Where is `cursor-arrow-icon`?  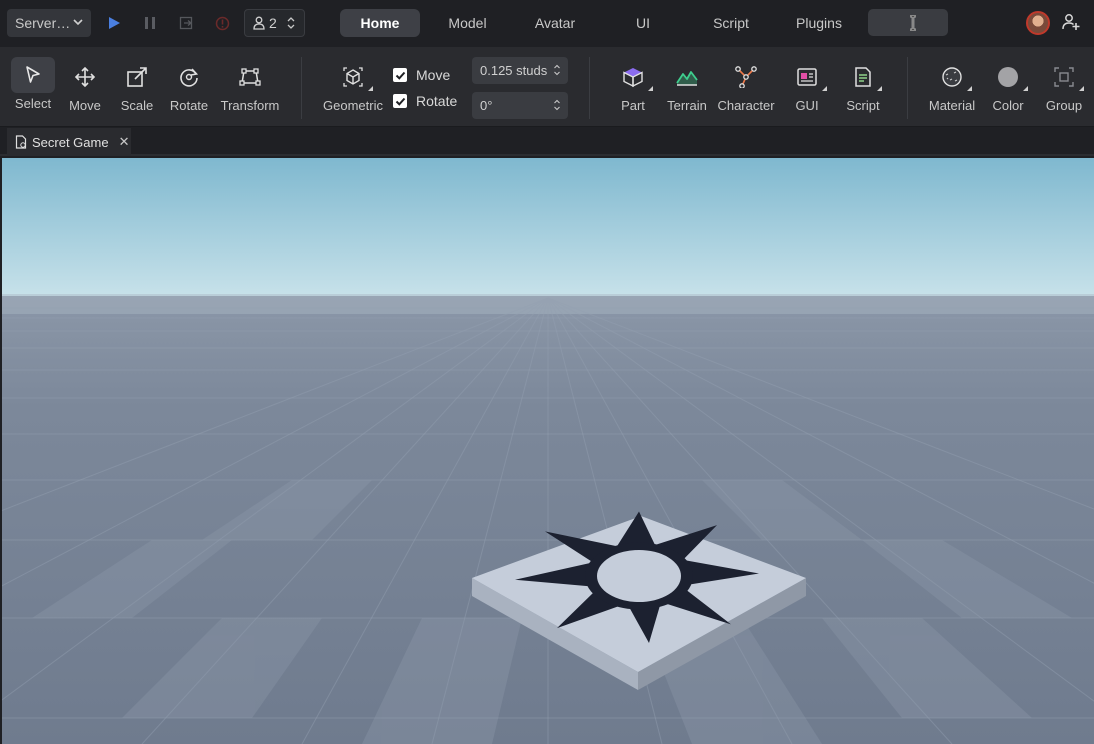
cursor-arrow-icon is located at coordinates (33, 75).